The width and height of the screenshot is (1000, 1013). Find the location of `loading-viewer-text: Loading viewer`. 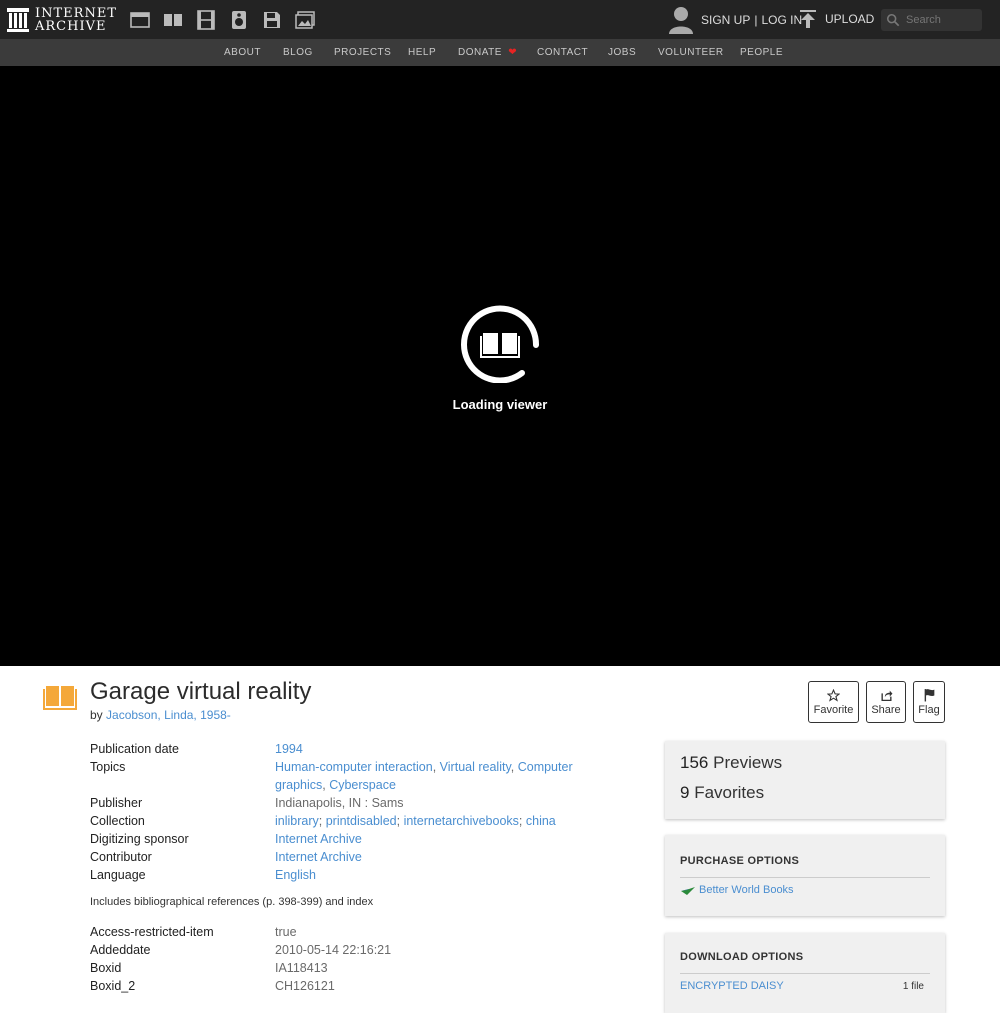

loading-viewer-text: Loading viewer is located at coordinates (500, 404).